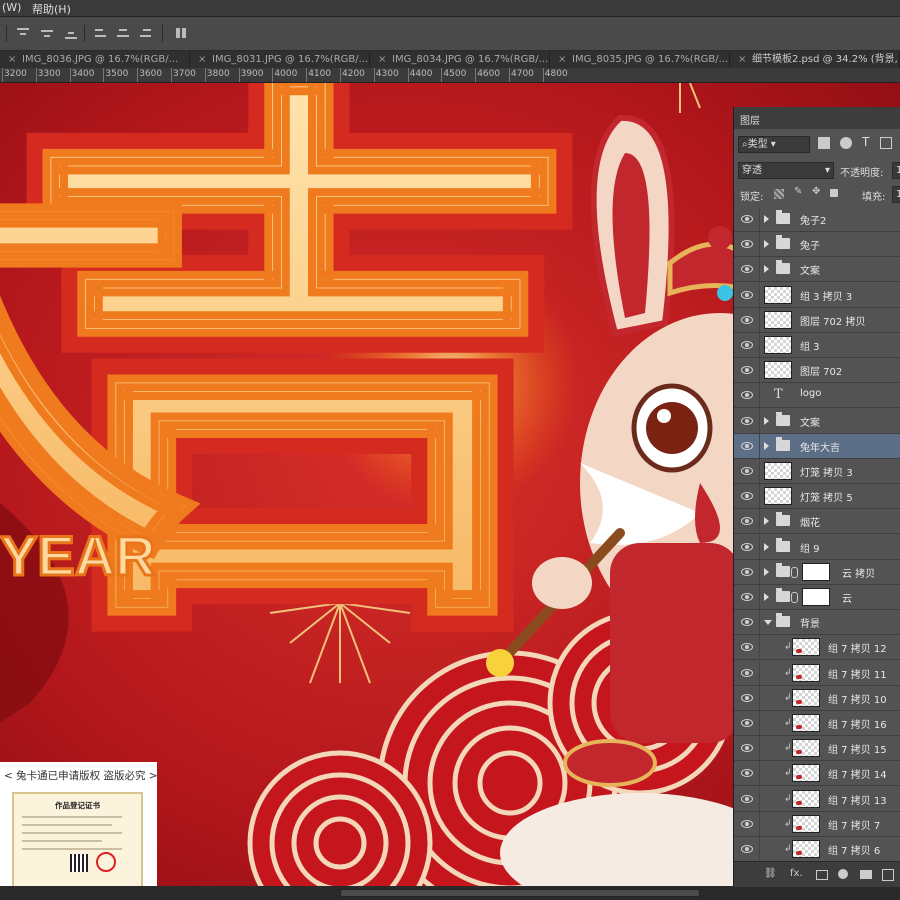 This screenshot has width=900, height=900. Describe the element at coordinates (817, 749) in the screenshot. I see `layer-row: ↲ 组 7 拷贝 15` at that location.